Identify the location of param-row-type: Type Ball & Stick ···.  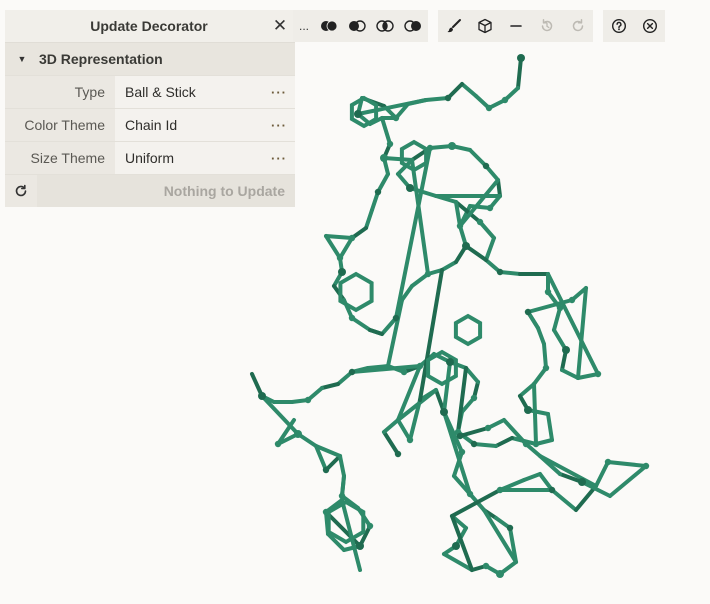
(150, 91).